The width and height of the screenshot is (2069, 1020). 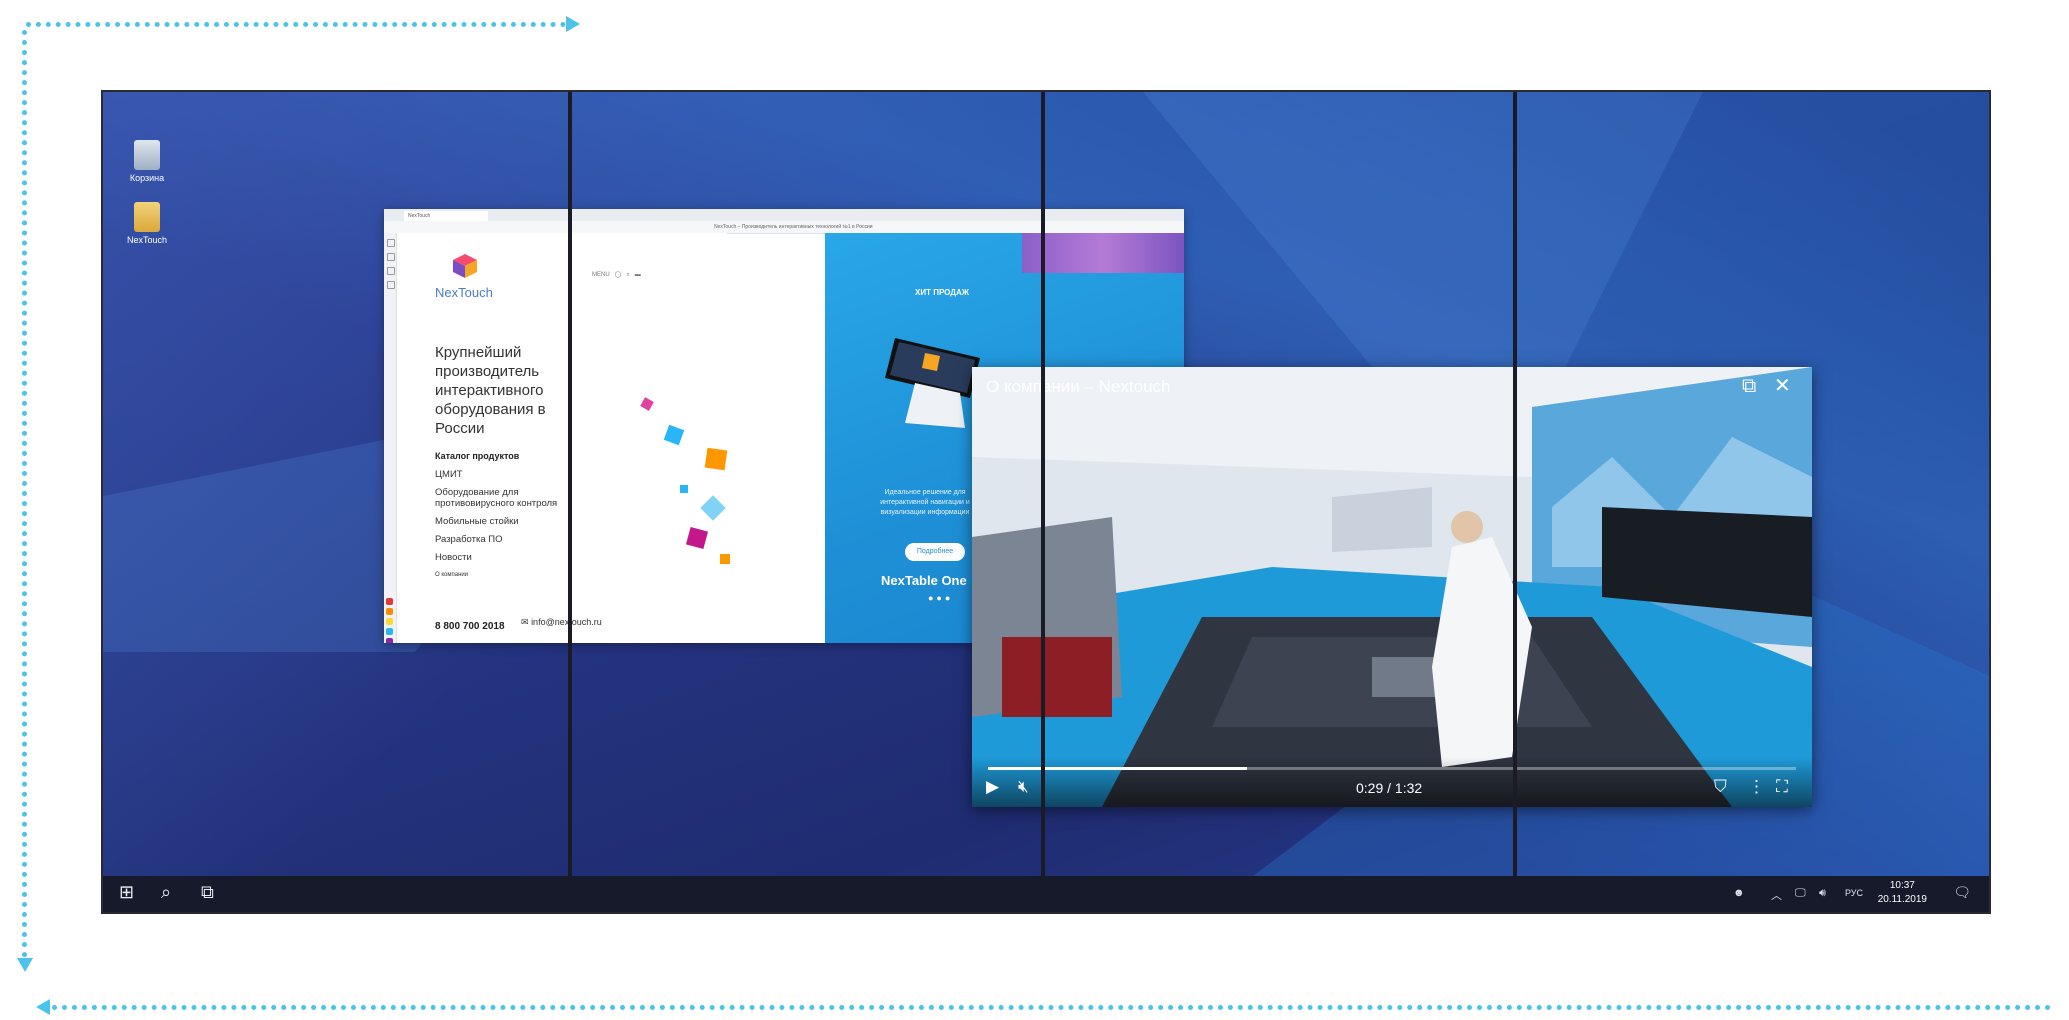 What do you see at coordinates (464, 292) in the screenshot?
I see `logo-text: NexTouch` at bounding box center [464, 292].